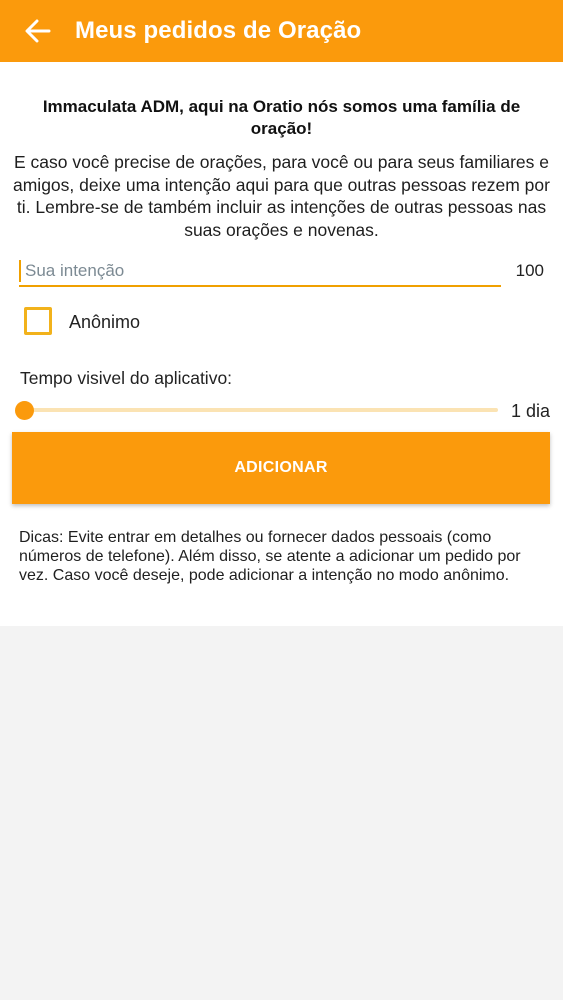 The height and width of the screenshot is (1000, 563). What do you see at coordinates (218, 30) in the screenshot?
I see `page-title: Meus pedidos de Oração` at bounding box center [218, 30].